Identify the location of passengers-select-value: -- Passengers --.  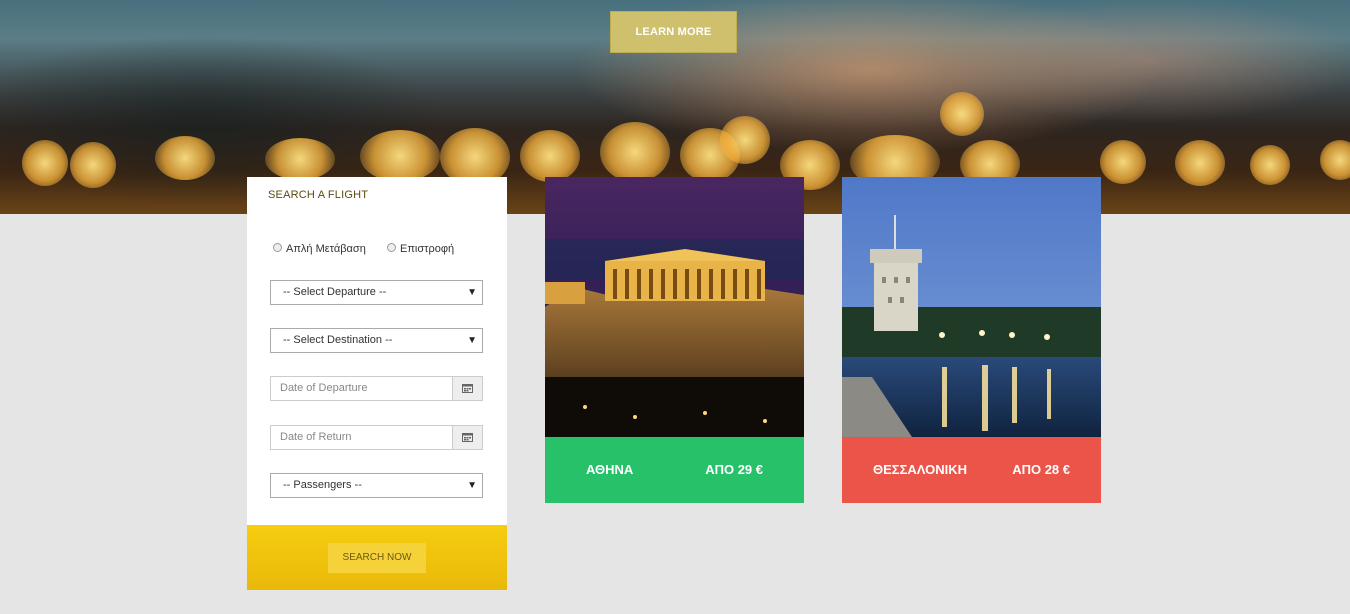
(322, 485).